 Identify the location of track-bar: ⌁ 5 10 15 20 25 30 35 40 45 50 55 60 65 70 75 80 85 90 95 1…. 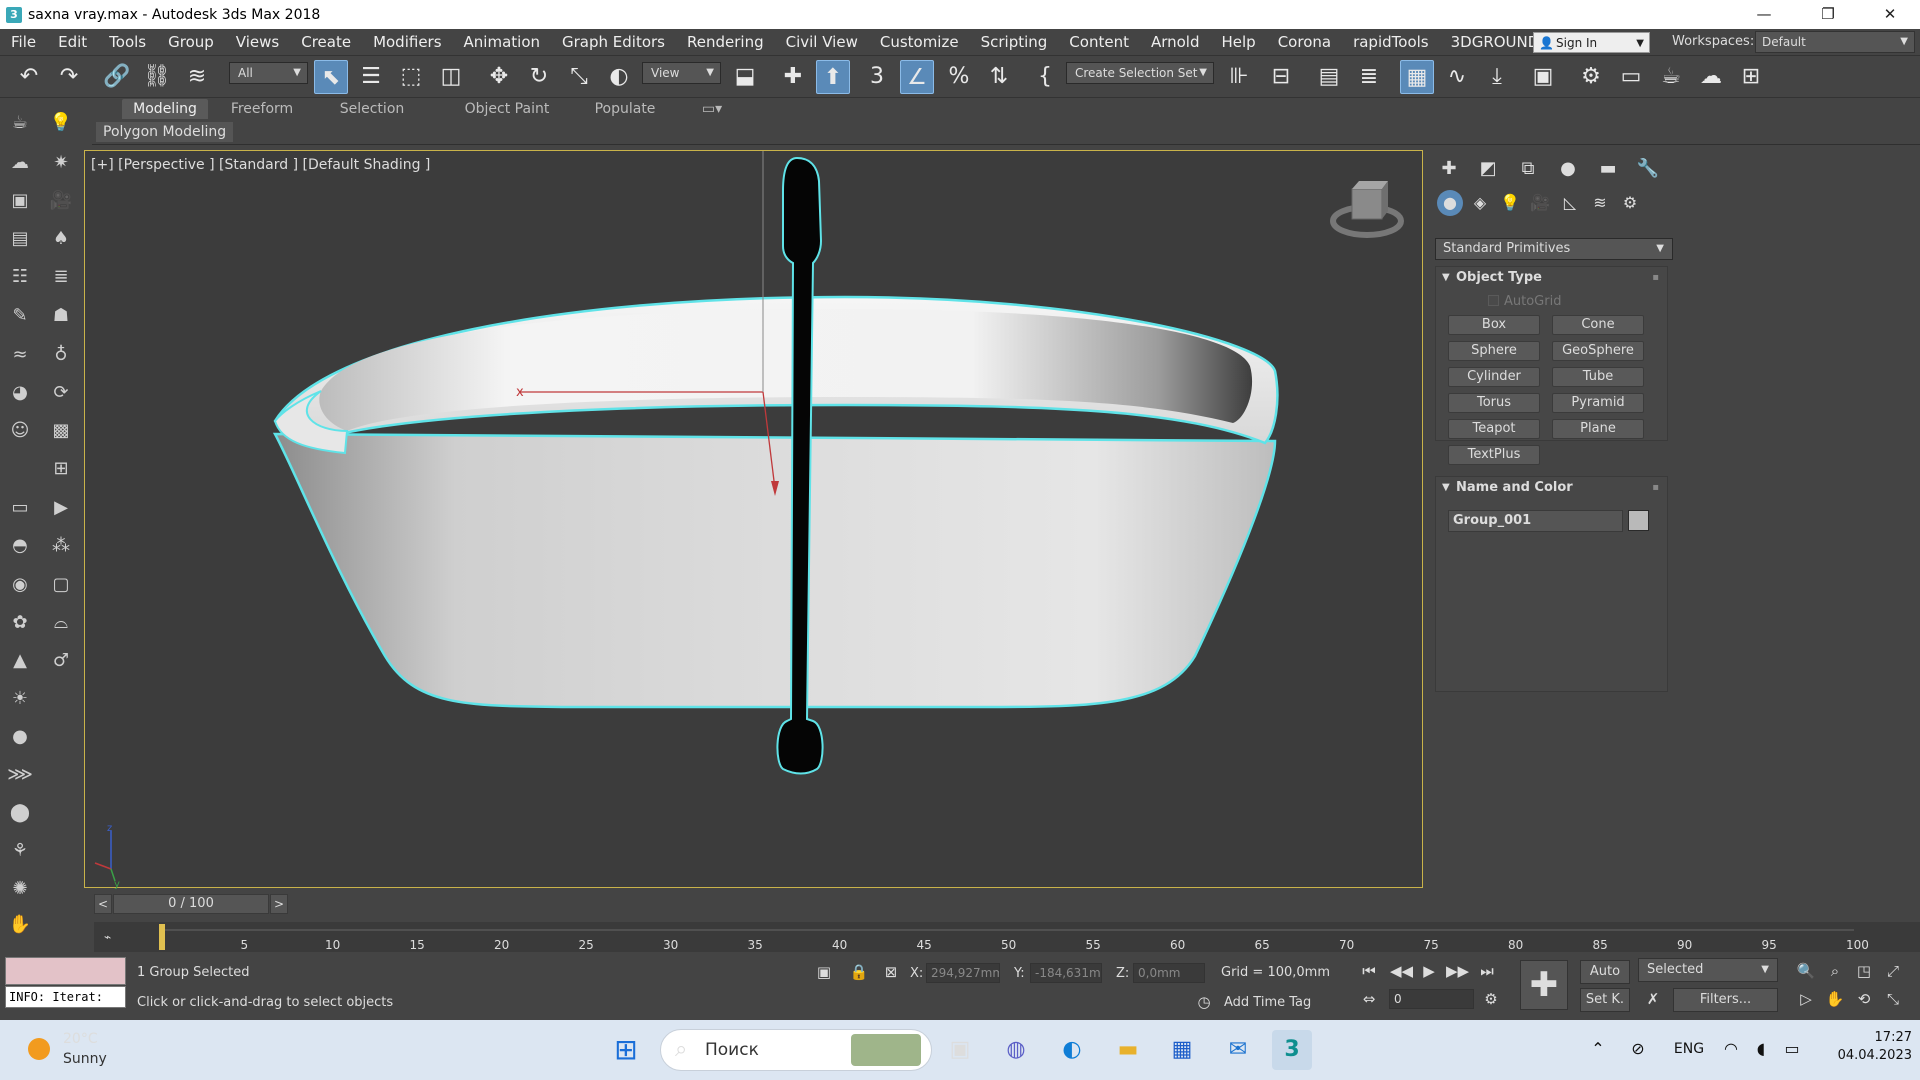
(1007, 937).